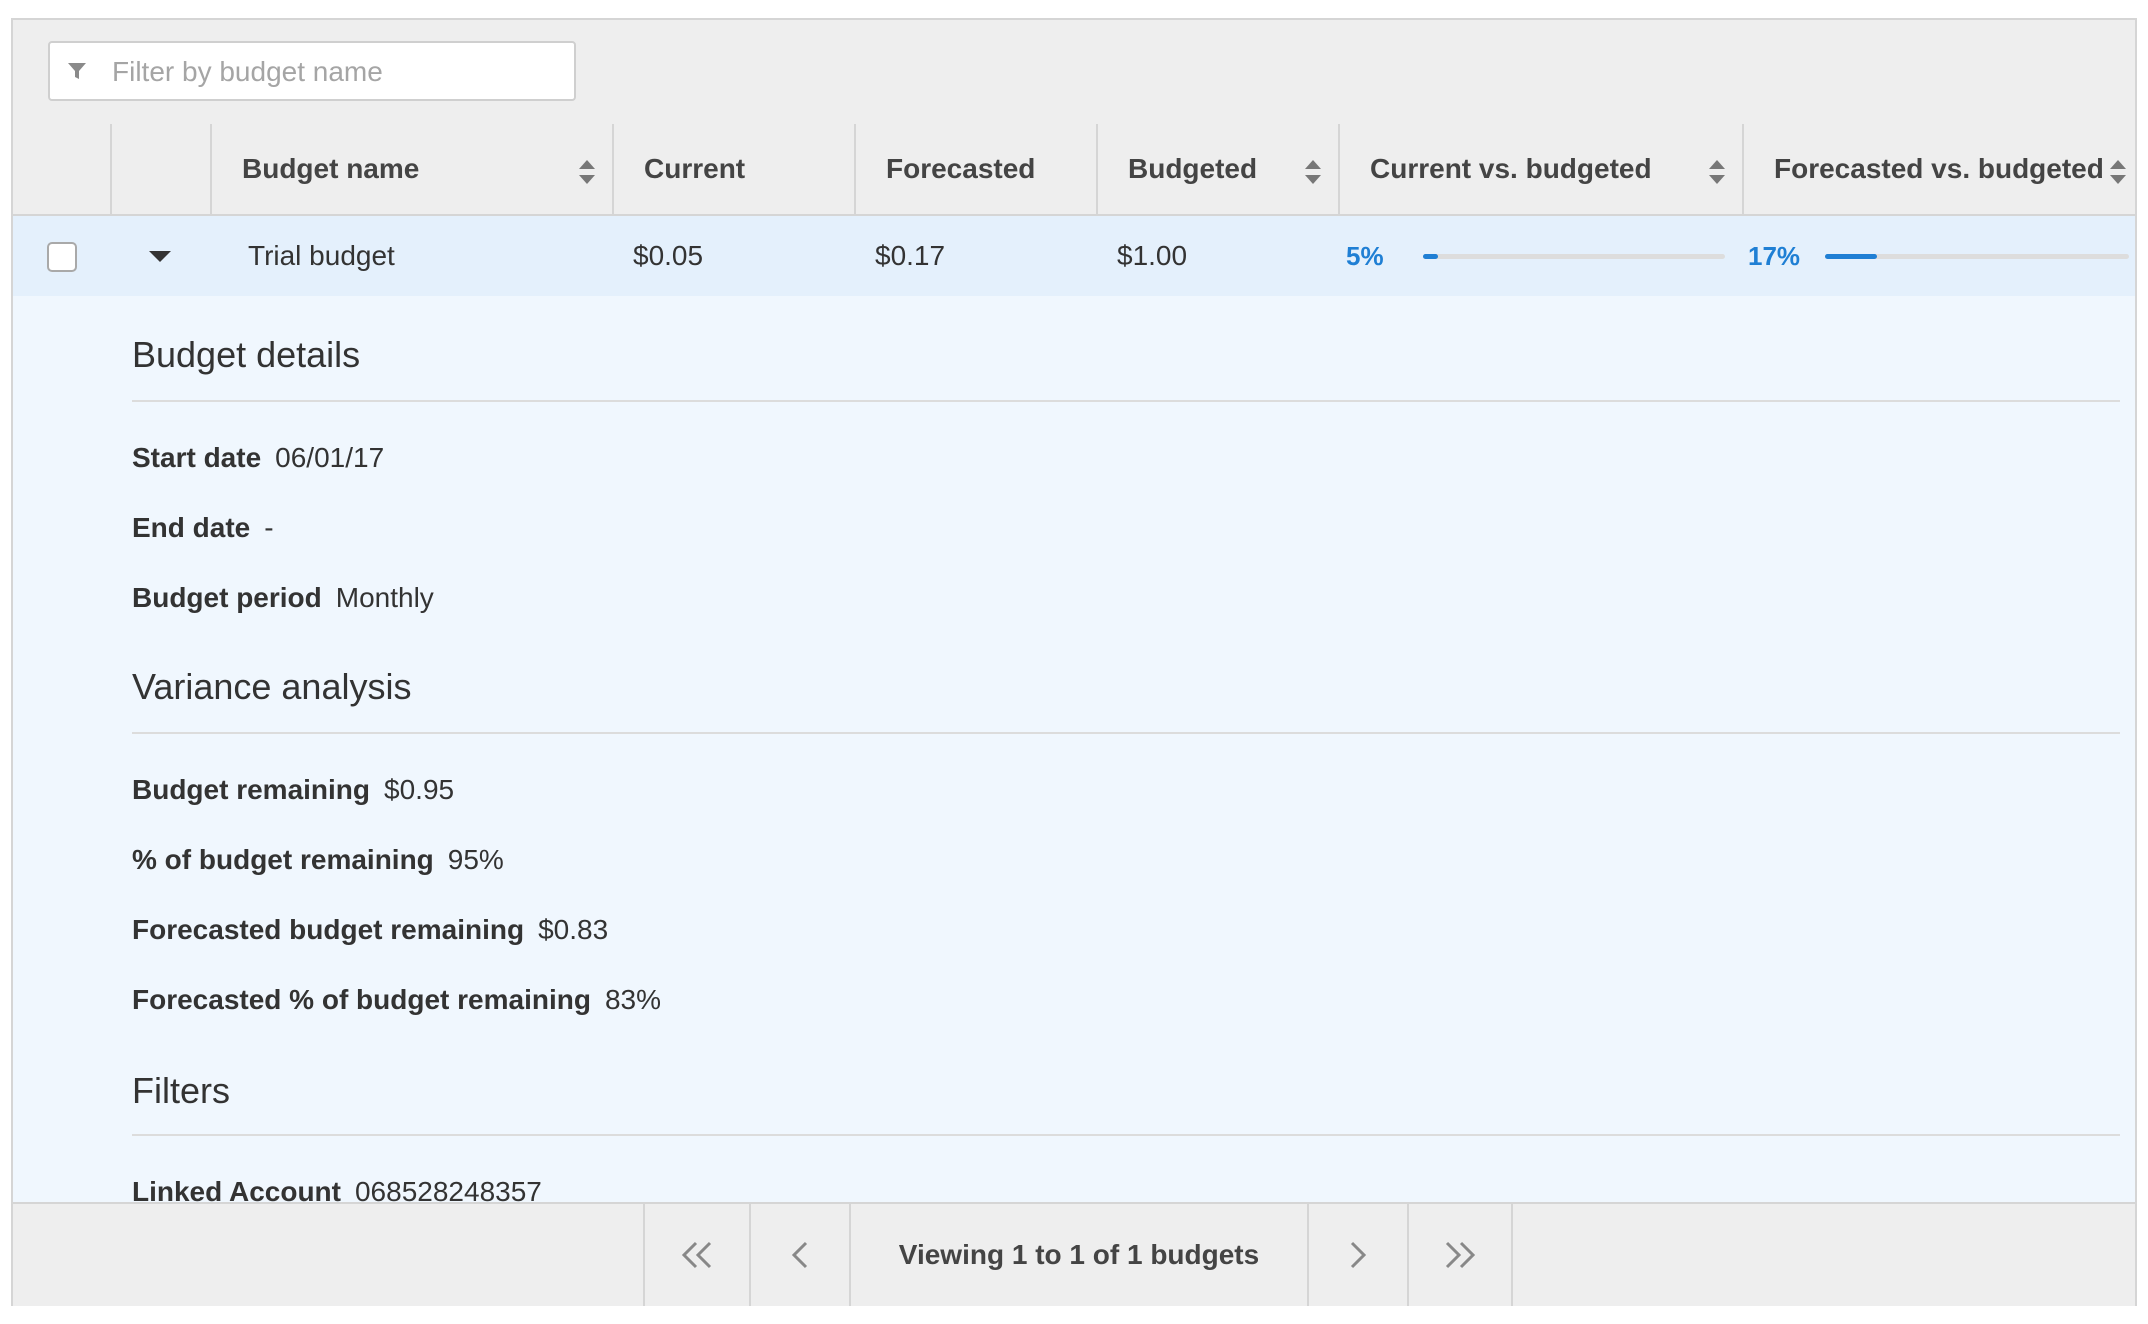  Describe the element at coordinates (1511, 168) in the screenshot. I see `header-current-vs-budgeted-label: Current vs. budgeted` at that location.